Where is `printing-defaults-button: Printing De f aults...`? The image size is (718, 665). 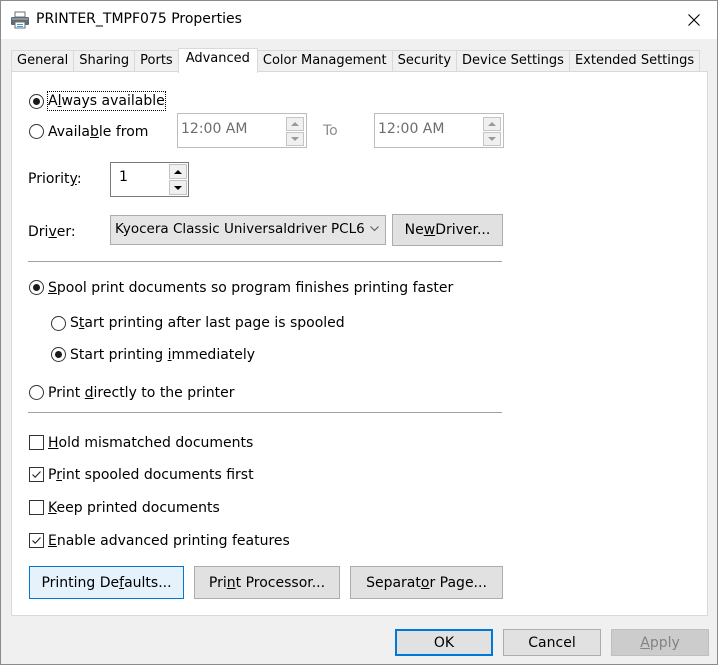 printing-defaults-button: Printing De f aults... is located at coordinates (106, 582).